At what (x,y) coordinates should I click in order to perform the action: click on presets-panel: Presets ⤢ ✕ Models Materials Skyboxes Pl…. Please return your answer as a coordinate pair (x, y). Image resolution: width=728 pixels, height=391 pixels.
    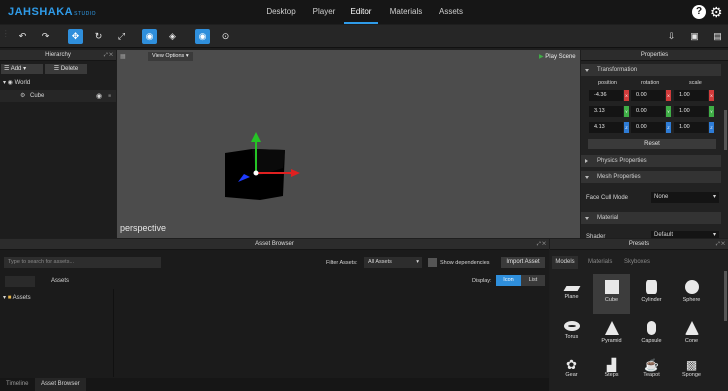
    Looking at the image, I should click on (639, 315).